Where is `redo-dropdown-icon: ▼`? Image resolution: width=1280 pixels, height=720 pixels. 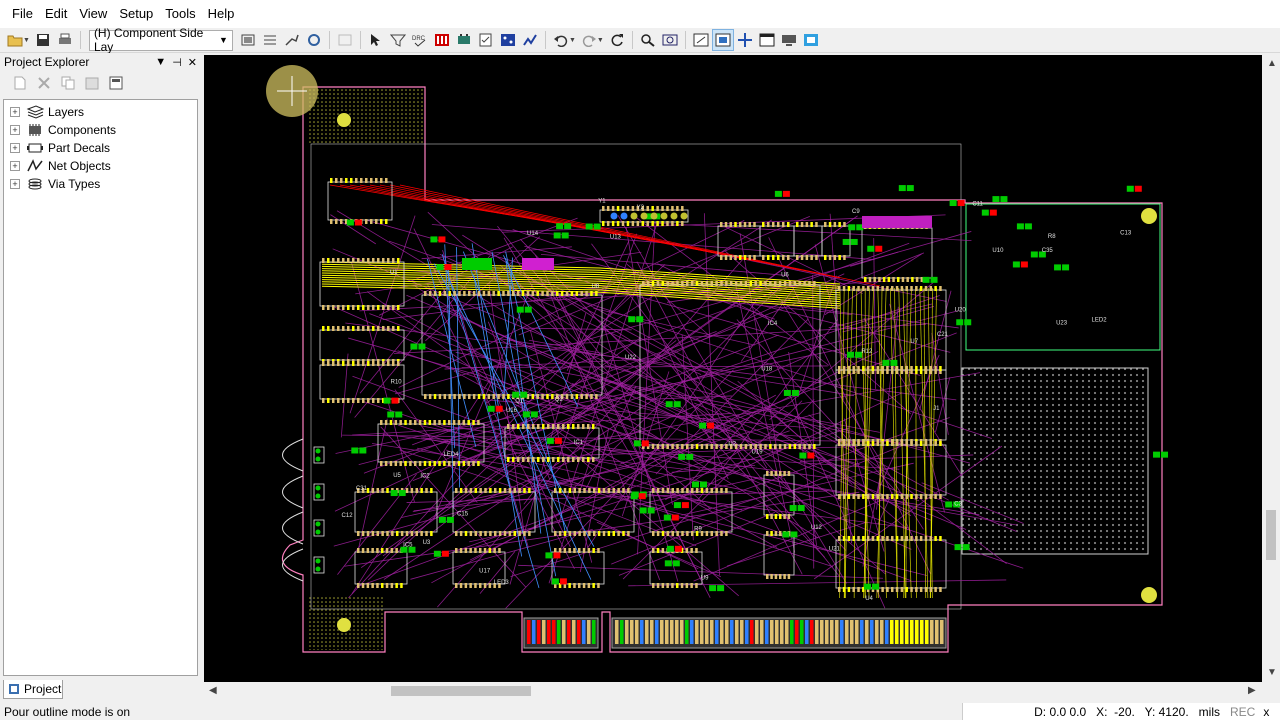
redo-dropdown-icon: ▼ is located at coordinates (600, 40).